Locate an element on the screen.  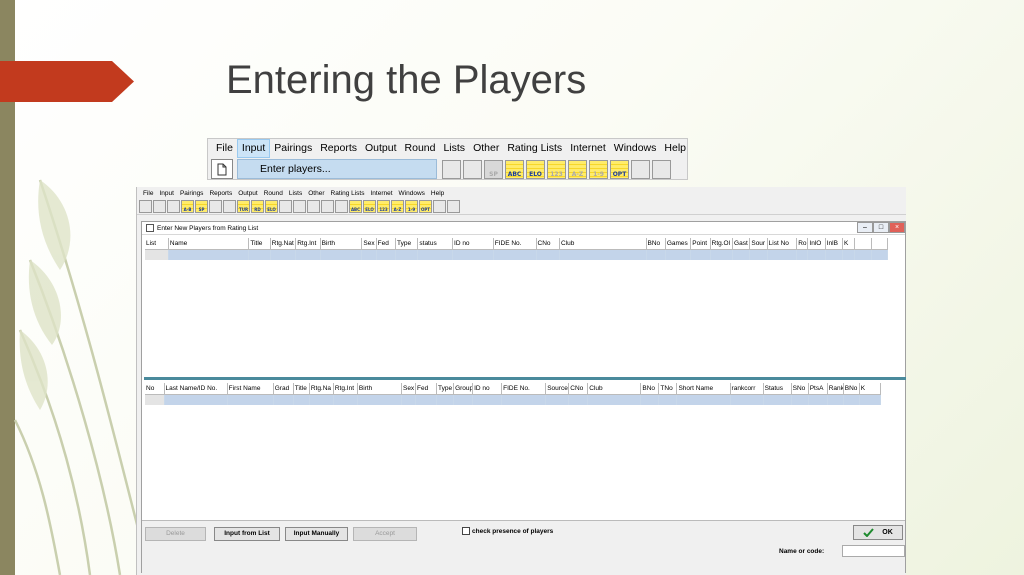
menu-output: Output is located at coordinates (248, 193).